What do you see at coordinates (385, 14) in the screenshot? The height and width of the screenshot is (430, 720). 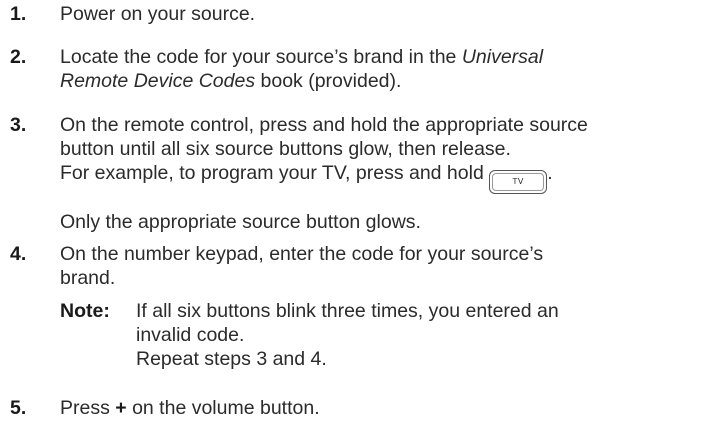 I see `step-text: Power on your source.` at bounding box center [385, 14].